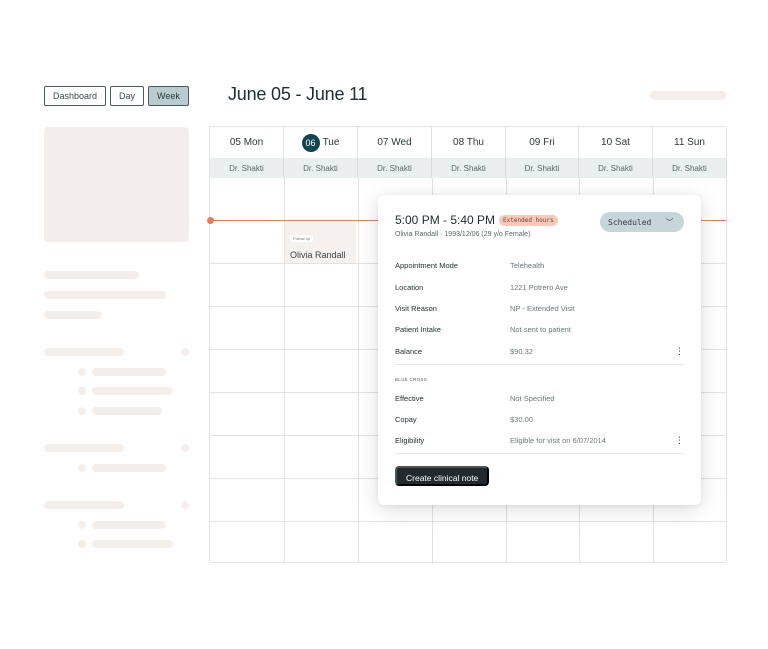 This screenshot has height=649, width=768. I want to click on detail-label: Appointment Mode, so click(426, 265).